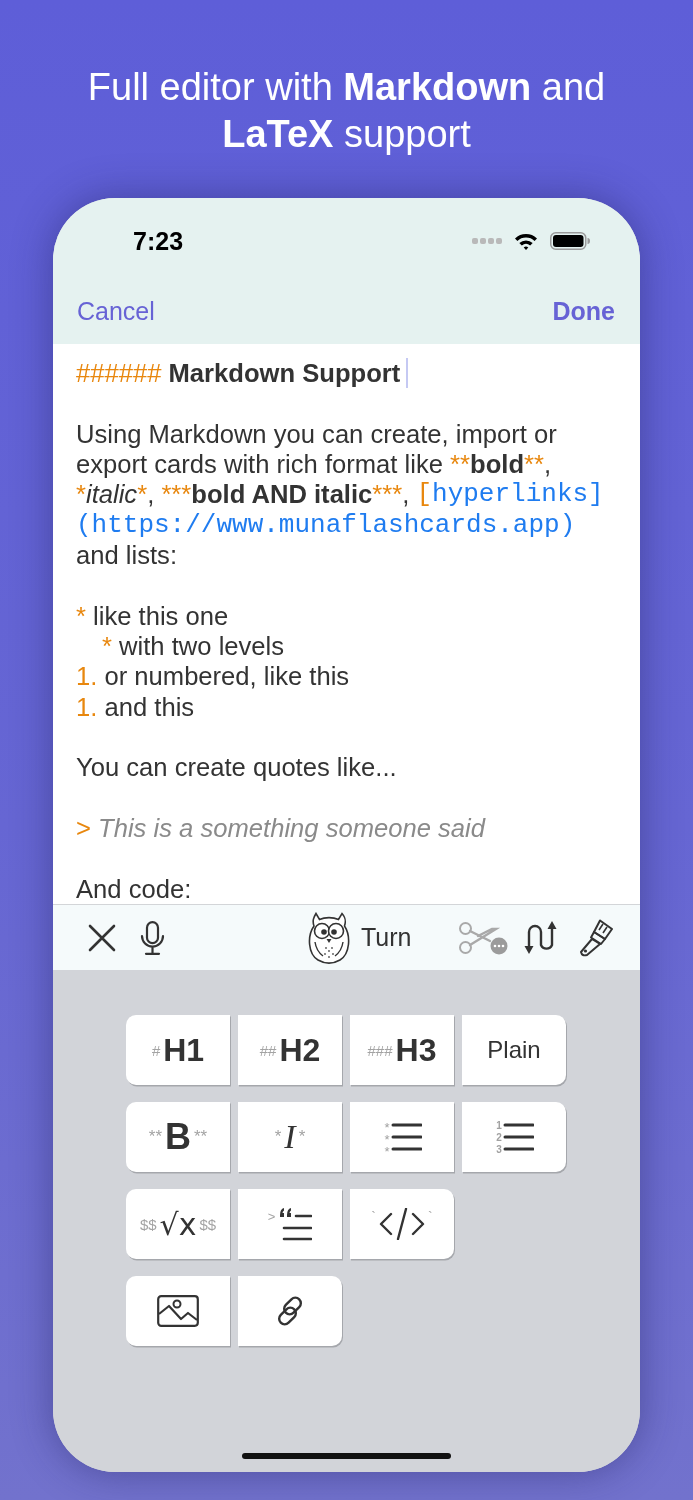  Describe the element at coordinates (583, 311) in the screenshot. I see `done-button: Done` at that location.